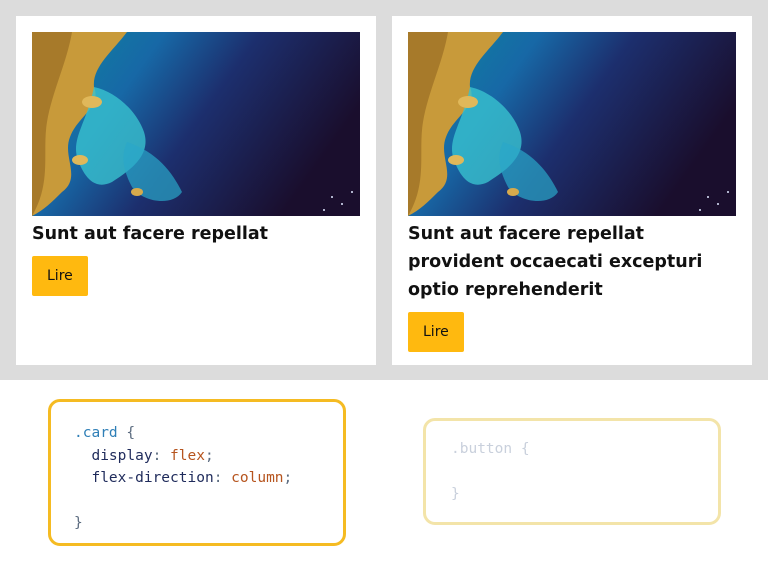  Describe the element at coordinates (572, 471) in the screenshot. I see `button-css-panel: .button { }` at that location.